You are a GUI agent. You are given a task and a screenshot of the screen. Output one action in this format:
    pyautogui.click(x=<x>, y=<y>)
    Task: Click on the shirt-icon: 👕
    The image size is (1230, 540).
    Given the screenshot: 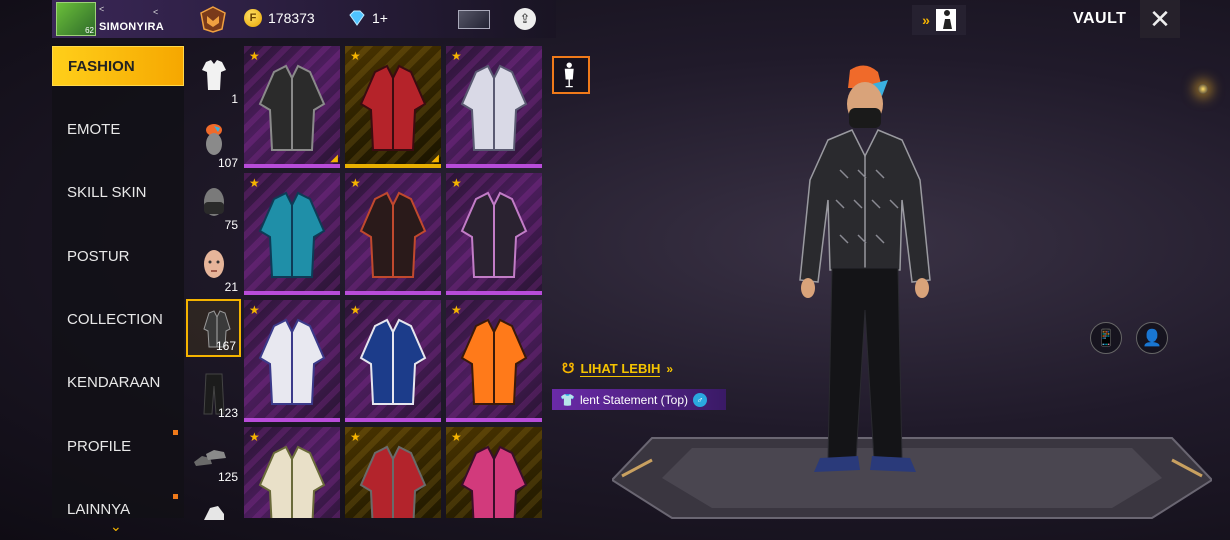 What is the action you would take?
    pyautogui.click(x=567, y=399)
    